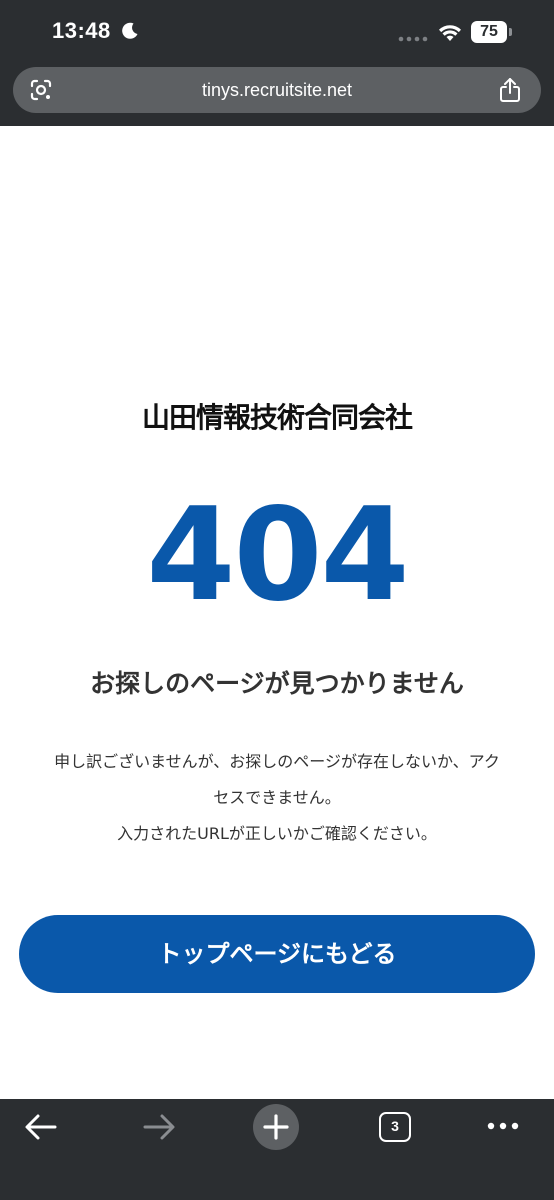 This screenshot has width=554, height=1200. I want to click on share-icon, so click(510, 90).